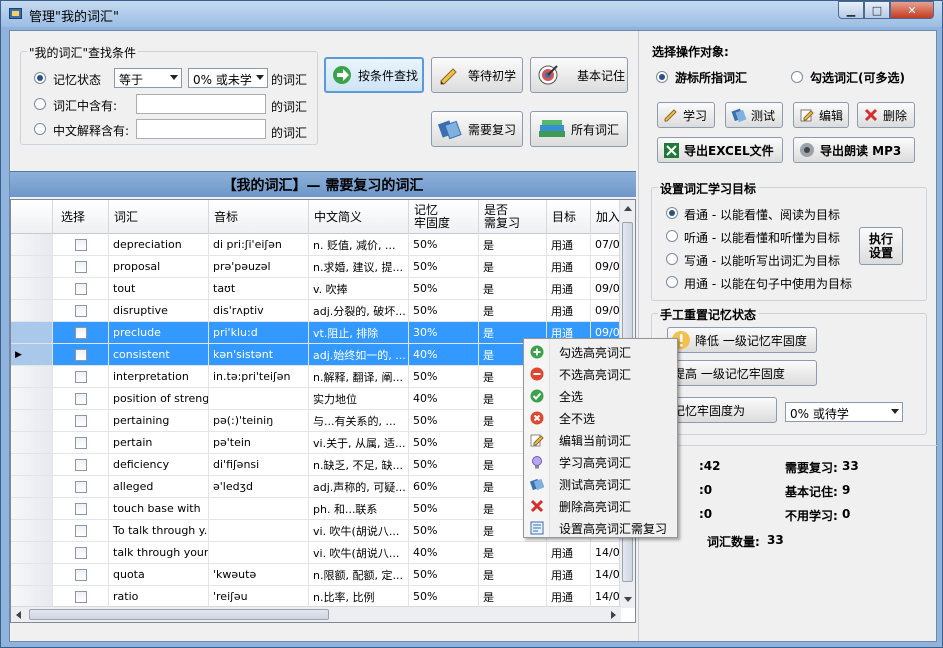 The width and height of the screenshot is (943, 648). What do you see at coordinates (259, 376) in the screenshot?
I see `cell-phonetic: in.tə:pri'teiʃən` at bounding box center [259, 376].